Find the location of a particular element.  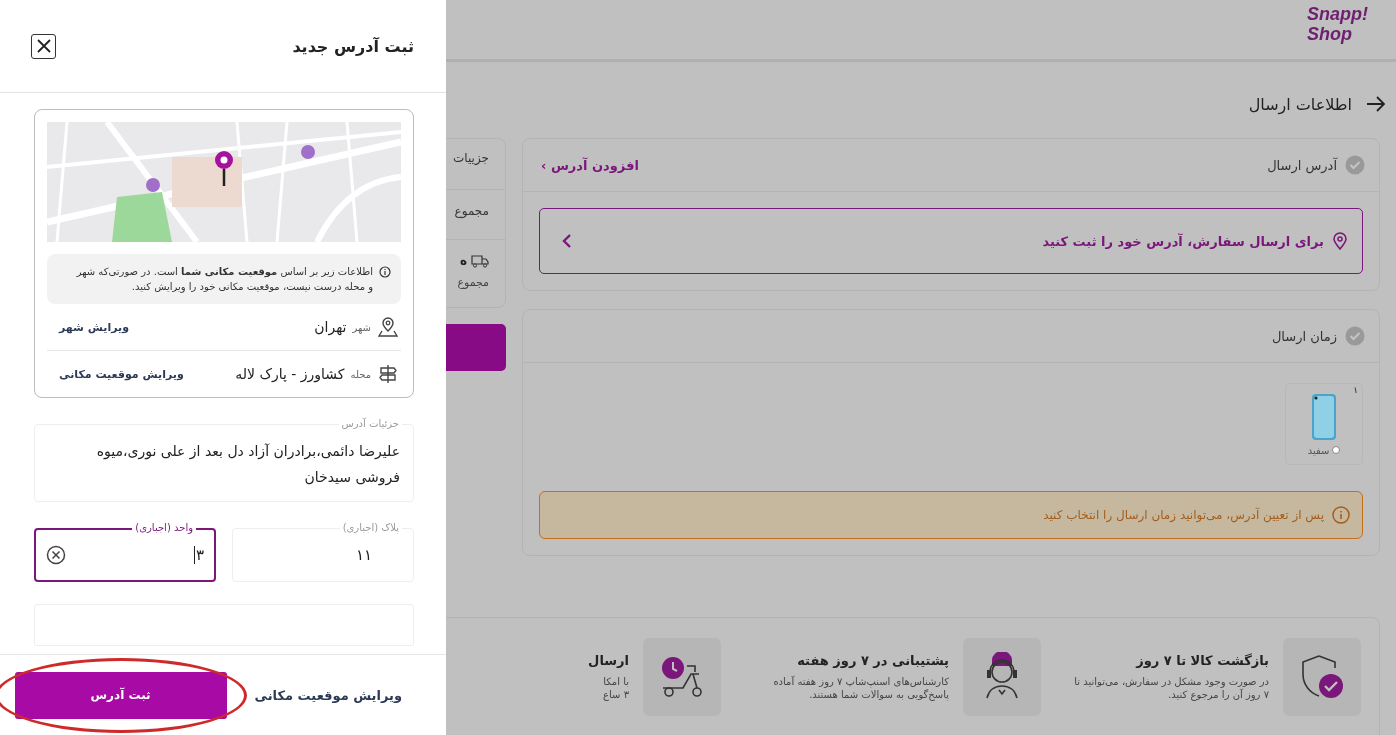

field-label: واحد (اجباری) is located at coordinates (164, 528).